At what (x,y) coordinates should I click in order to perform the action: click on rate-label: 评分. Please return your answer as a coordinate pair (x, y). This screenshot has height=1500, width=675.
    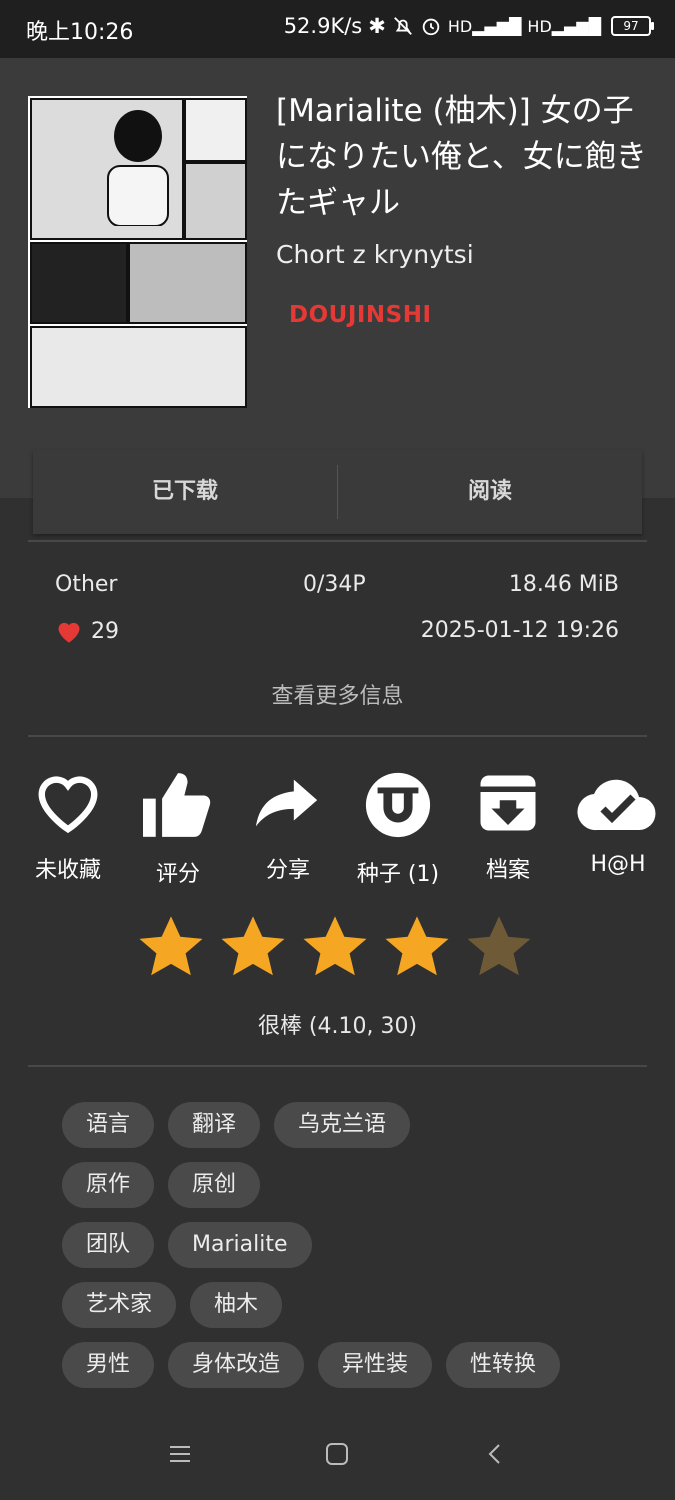
    Looking at the image, I should click on (177, 874).